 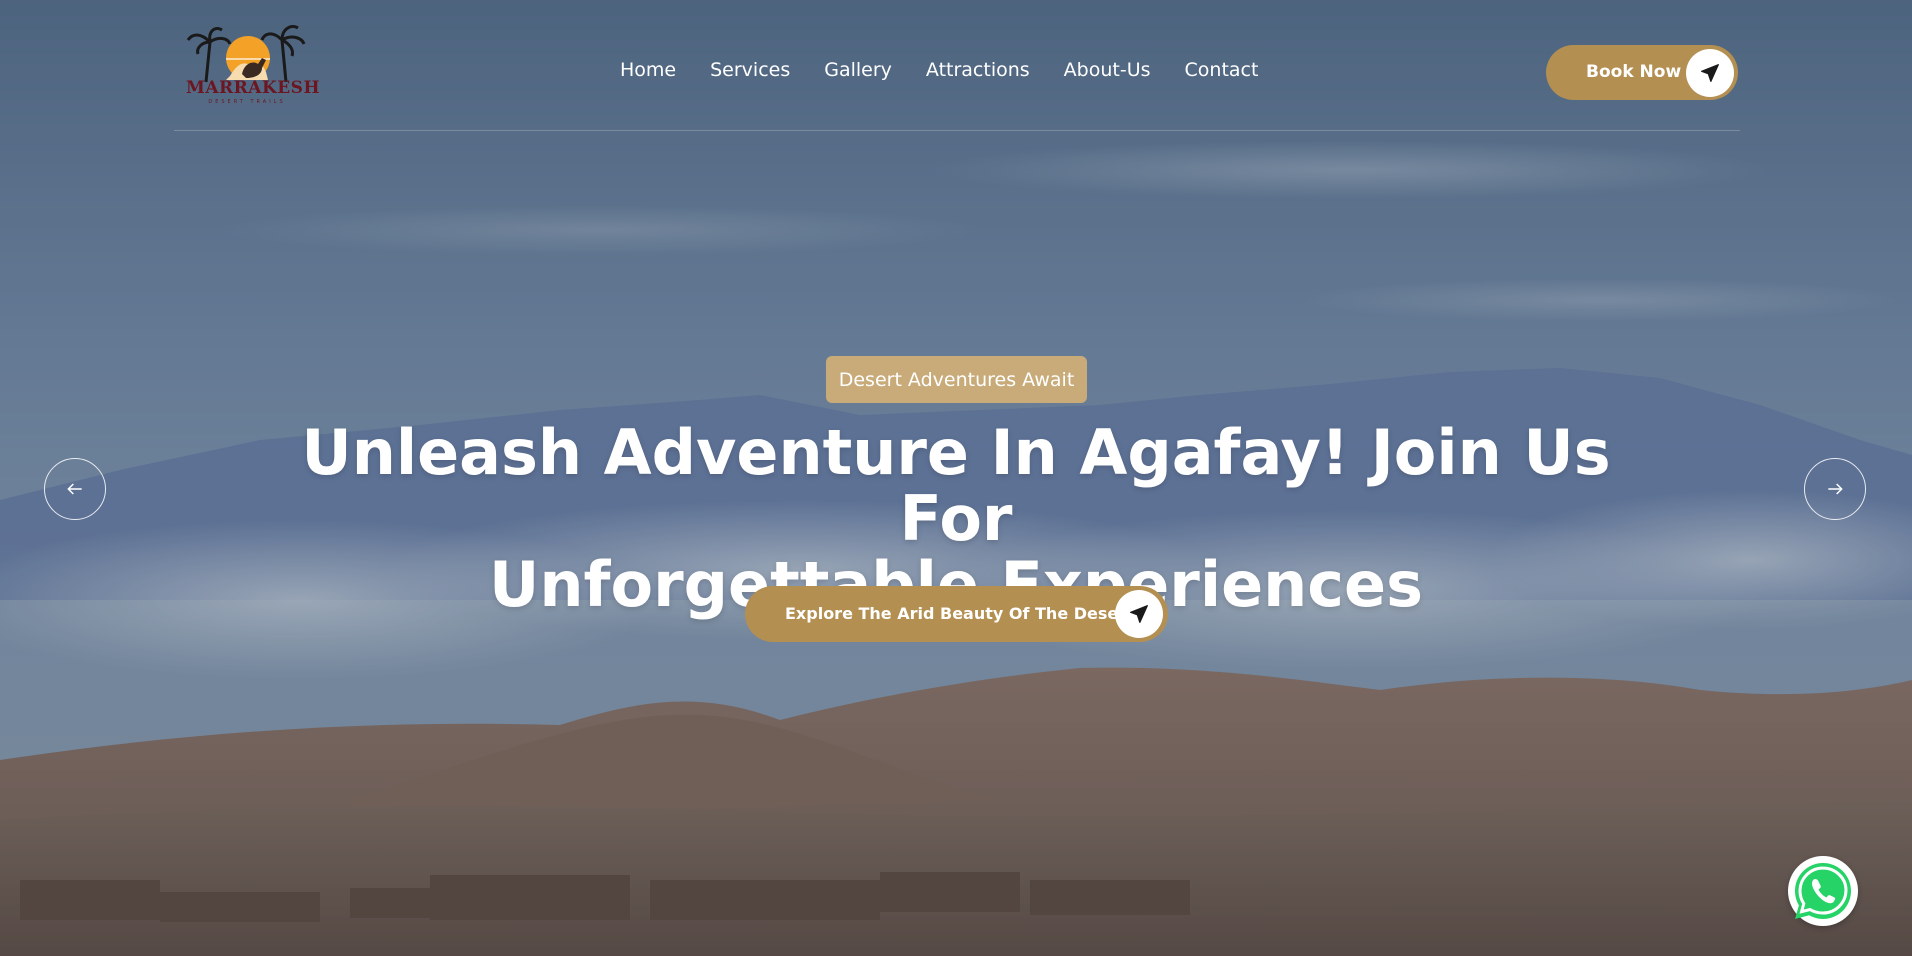 I want to click on slider-prev-button, so click(x=75, y=489).